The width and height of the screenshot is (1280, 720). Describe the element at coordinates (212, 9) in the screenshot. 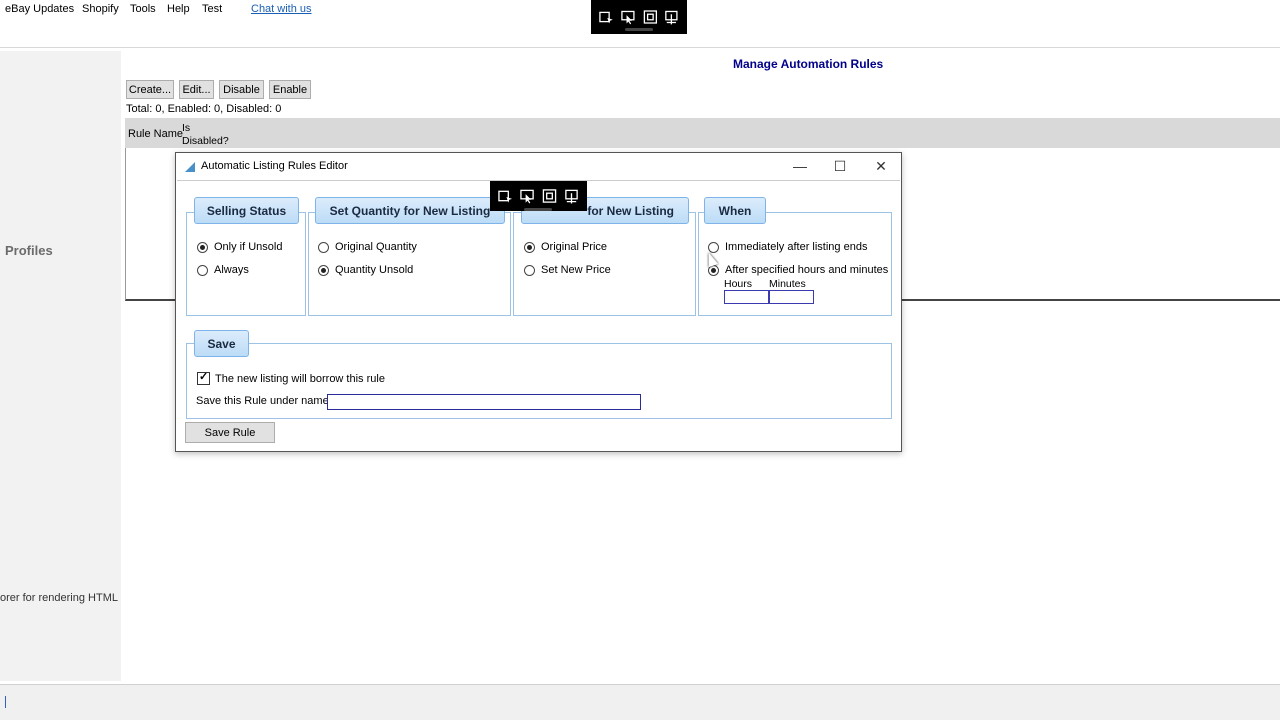

I see `menu-test: Test` at that location.